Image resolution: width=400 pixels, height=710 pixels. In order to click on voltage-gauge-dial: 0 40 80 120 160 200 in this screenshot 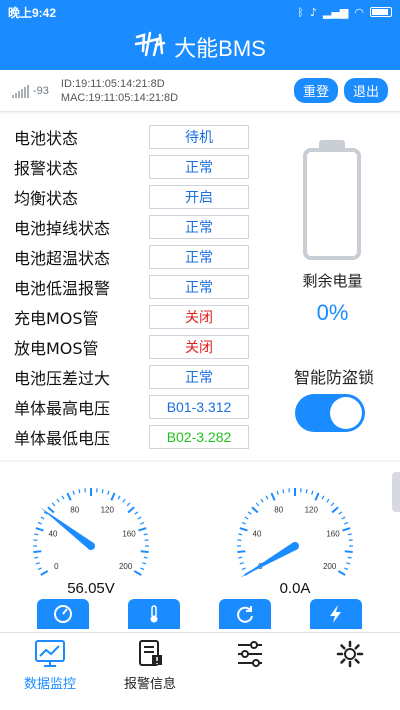, I will do `click(91, 532)`.